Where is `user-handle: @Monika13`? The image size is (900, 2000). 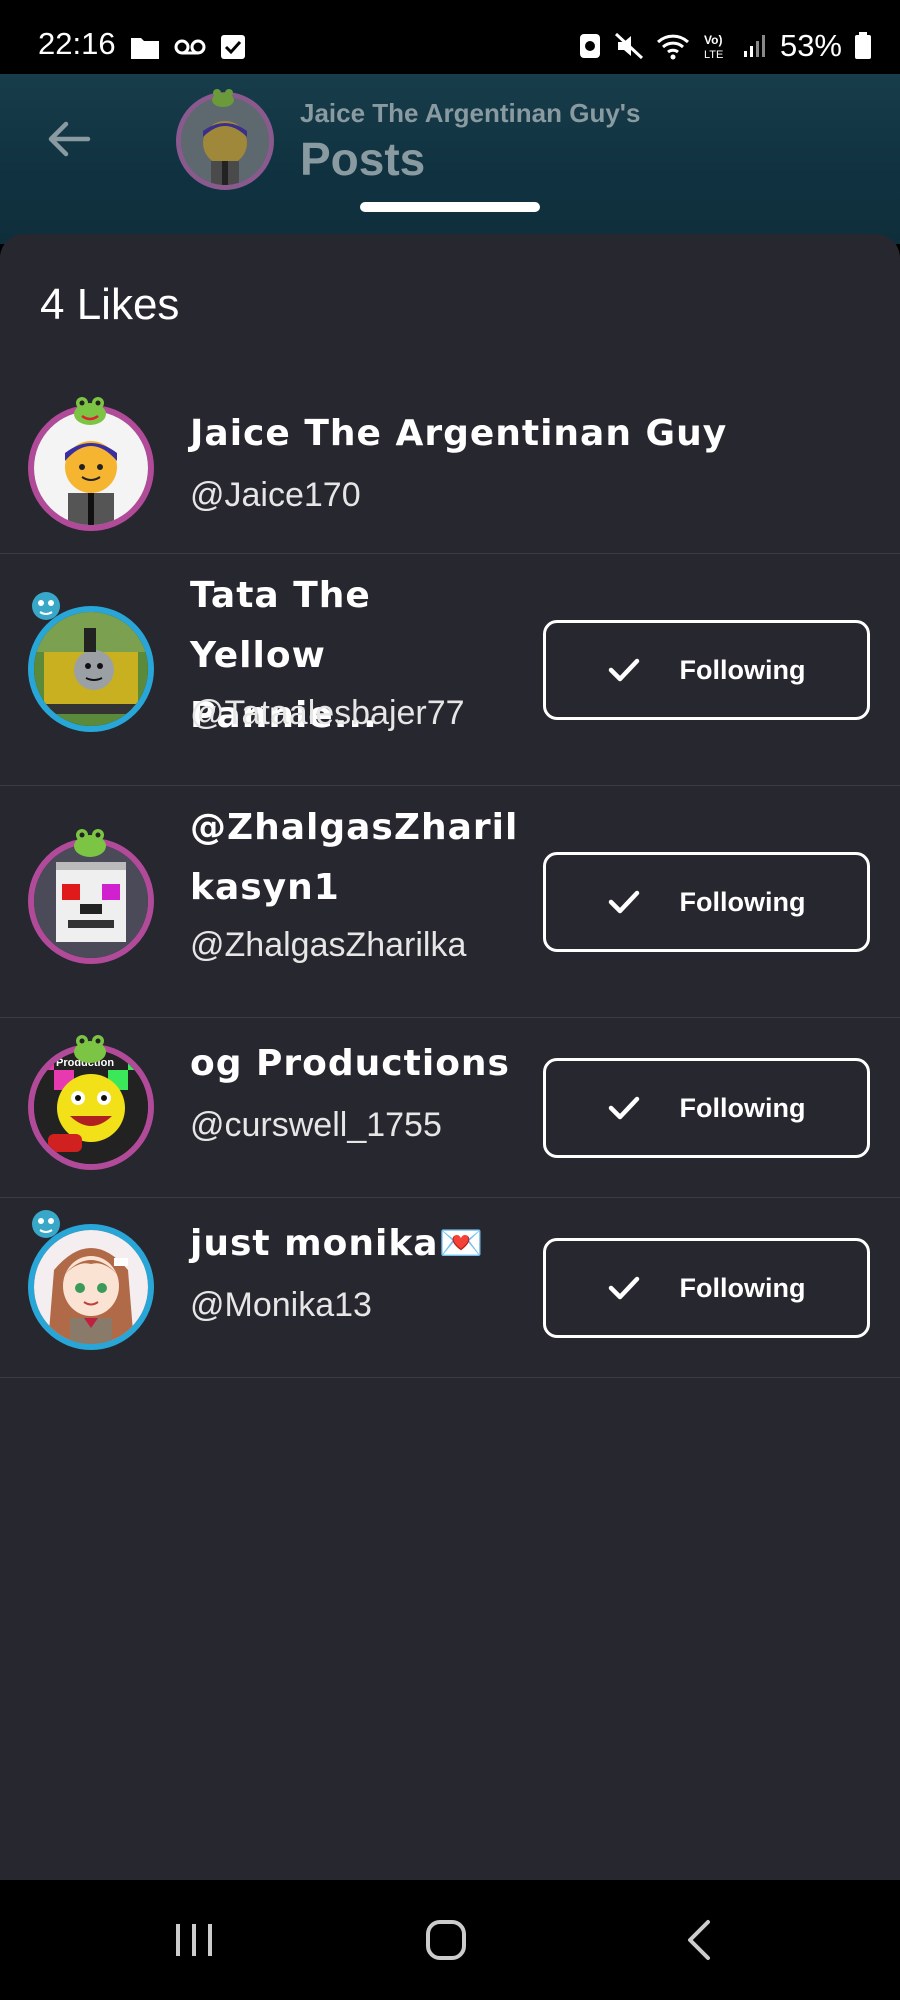 user-handle: @Monika13 is located at coordinates (281, 1305).